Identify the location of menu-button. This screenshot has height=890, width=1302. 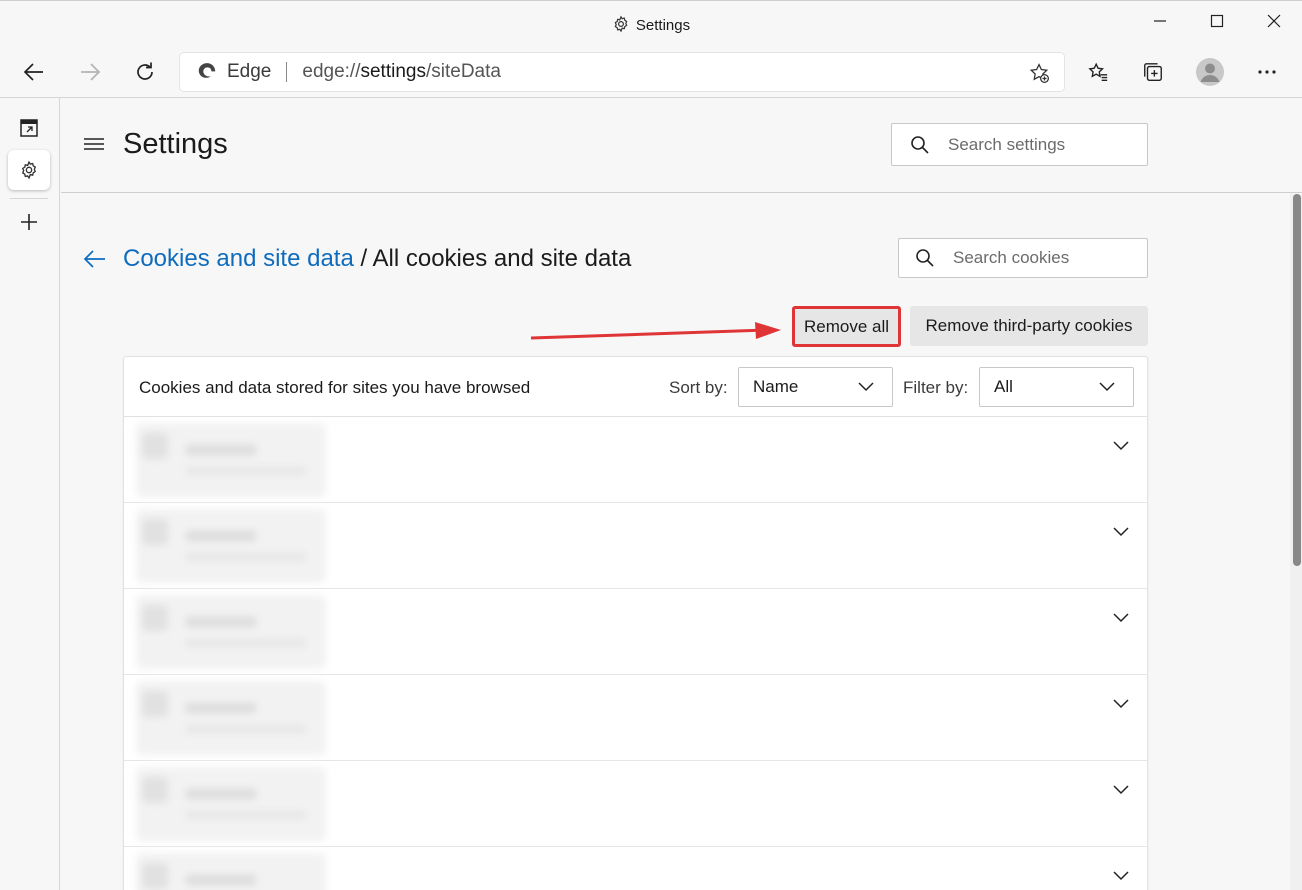
(94, 146).